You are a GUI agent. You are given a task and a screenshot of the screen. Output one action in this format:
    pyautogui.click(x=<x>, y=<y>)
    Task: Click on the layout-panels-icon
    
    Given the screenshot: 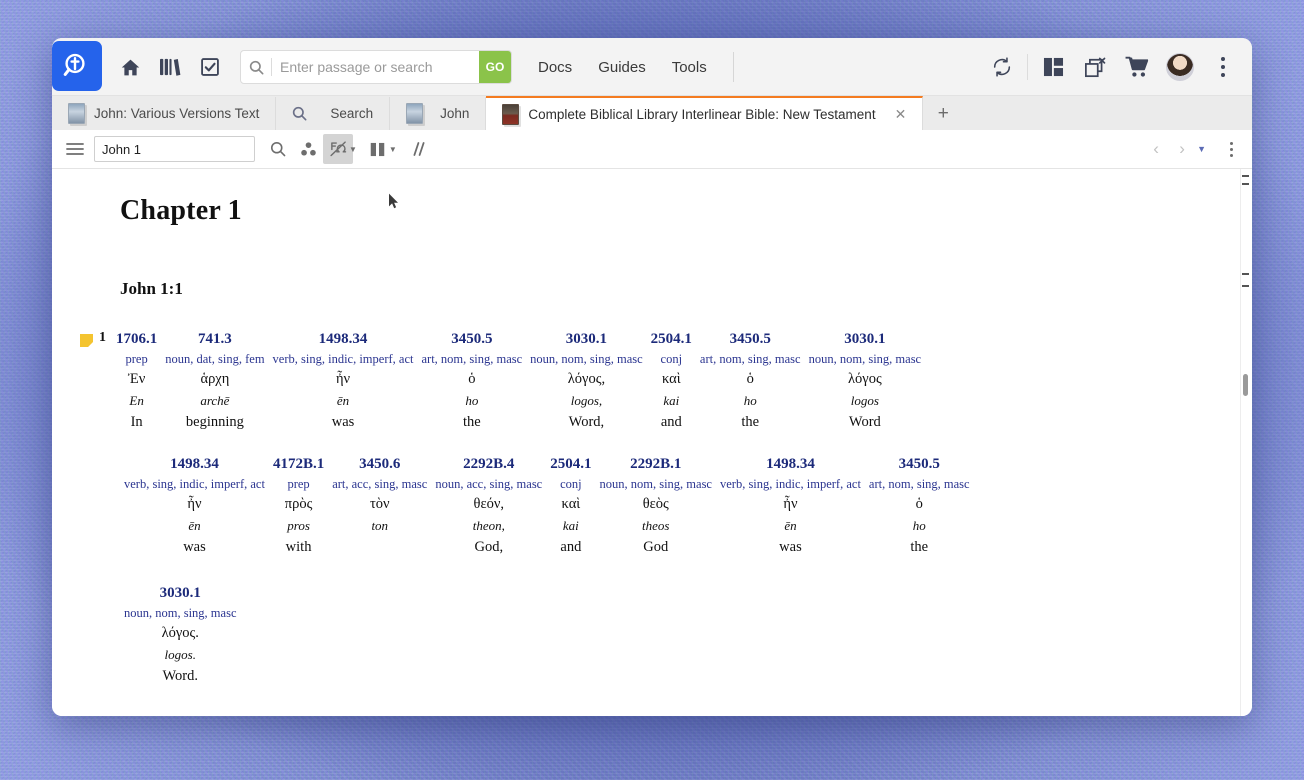 What is the action you would take?
    pyautogui.click(x=1053, y=67)
    